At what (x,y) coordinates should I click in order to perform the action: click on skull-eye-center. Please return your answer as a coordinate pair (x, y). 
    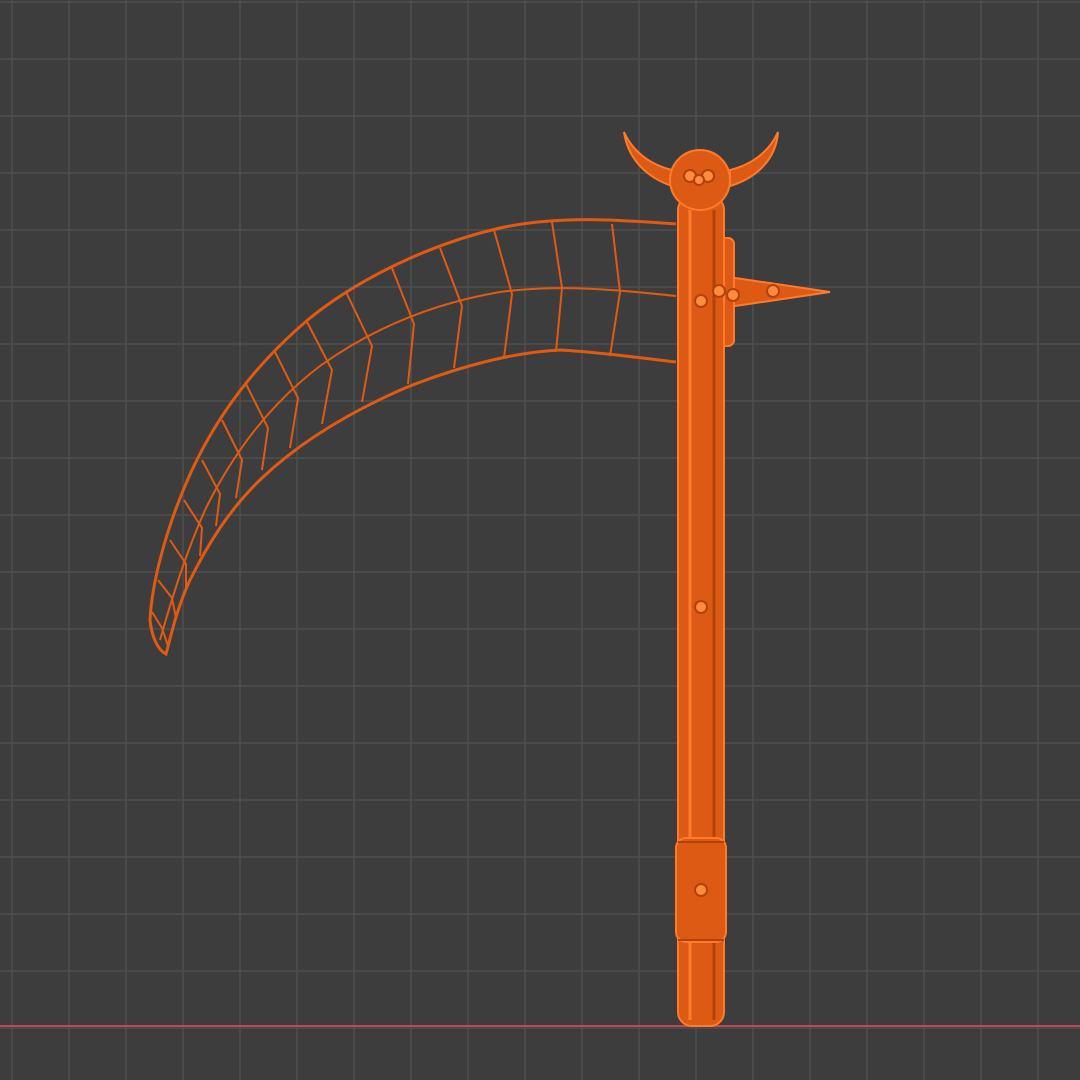
    Looking at the image, I should click on (699, 180).